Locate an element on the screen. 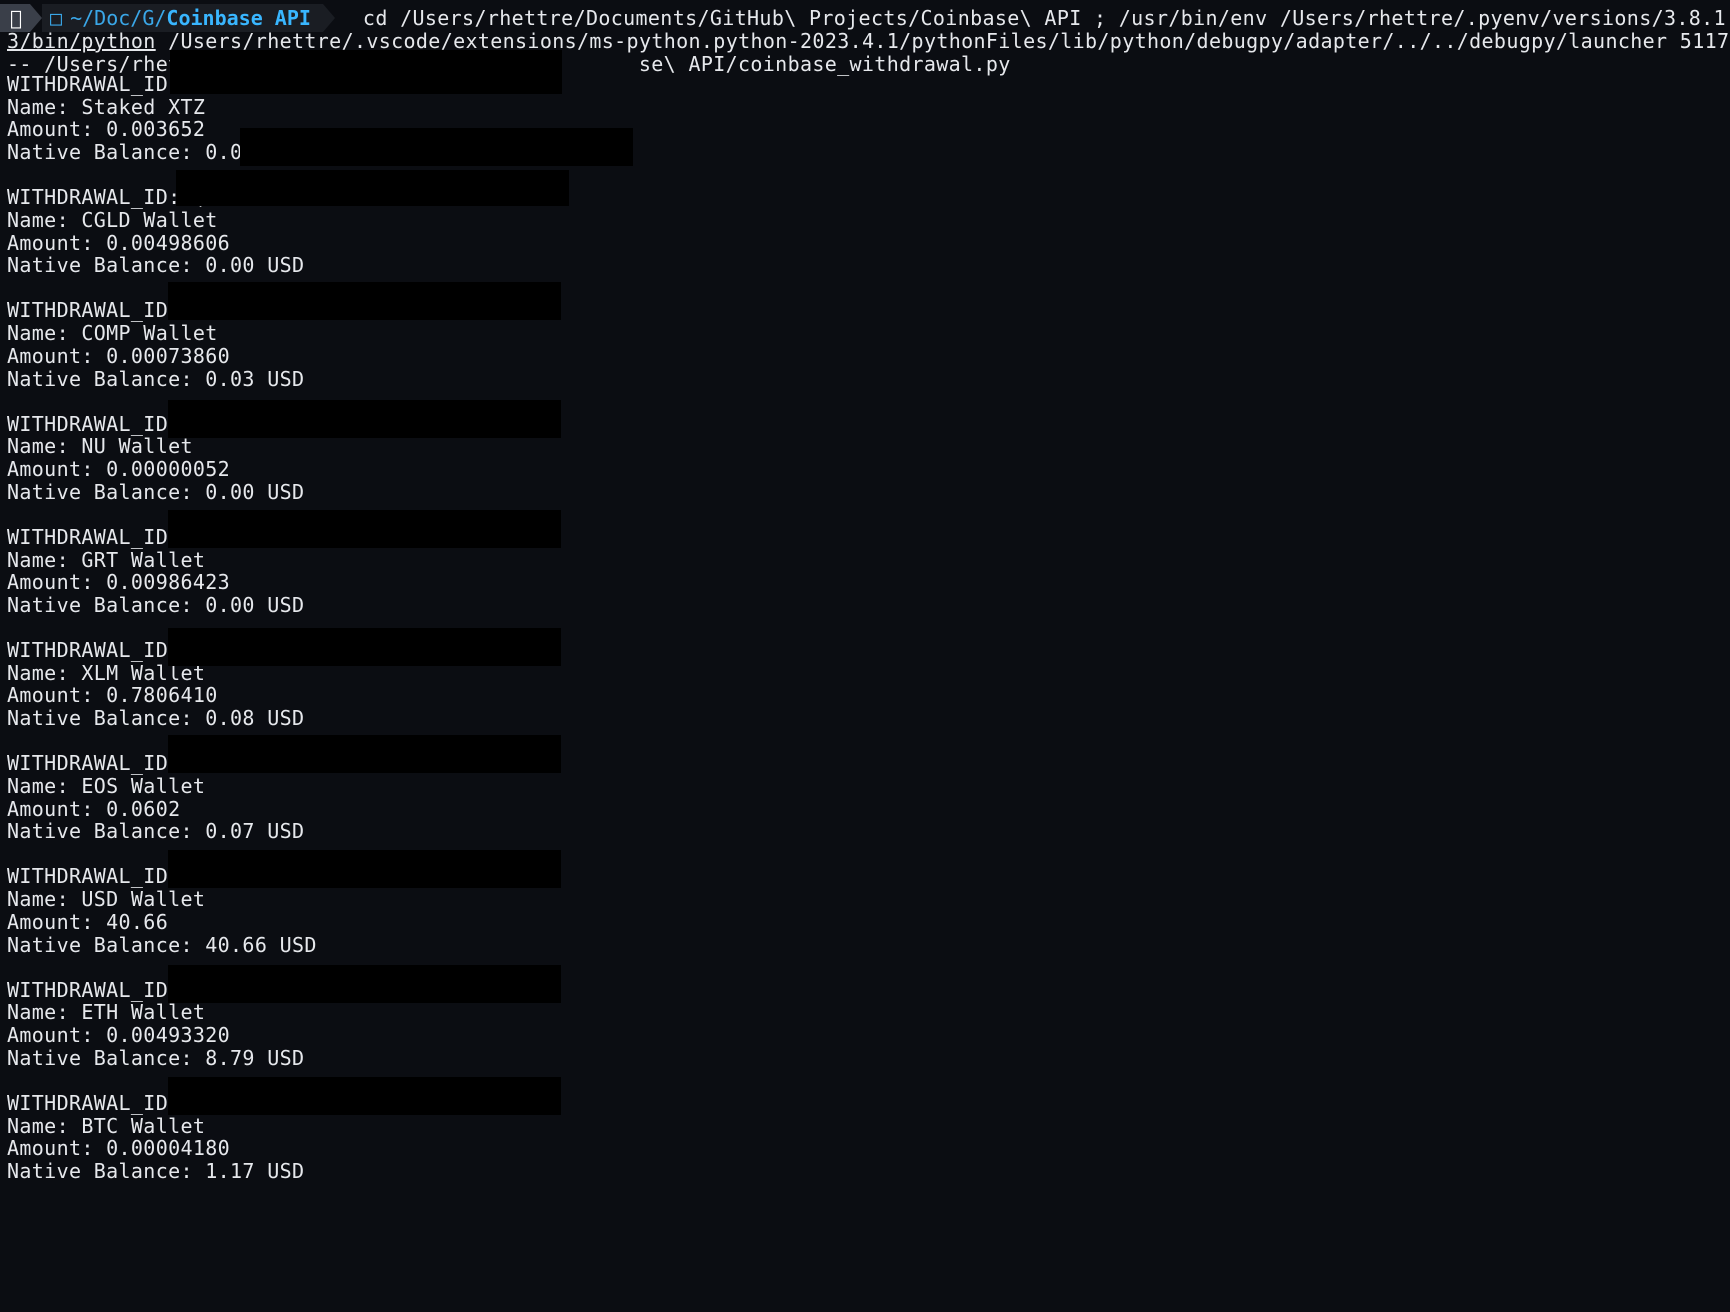  record-native-balance-line: Native Balance: 8.79 USD is located at coordinates (156, 1057).